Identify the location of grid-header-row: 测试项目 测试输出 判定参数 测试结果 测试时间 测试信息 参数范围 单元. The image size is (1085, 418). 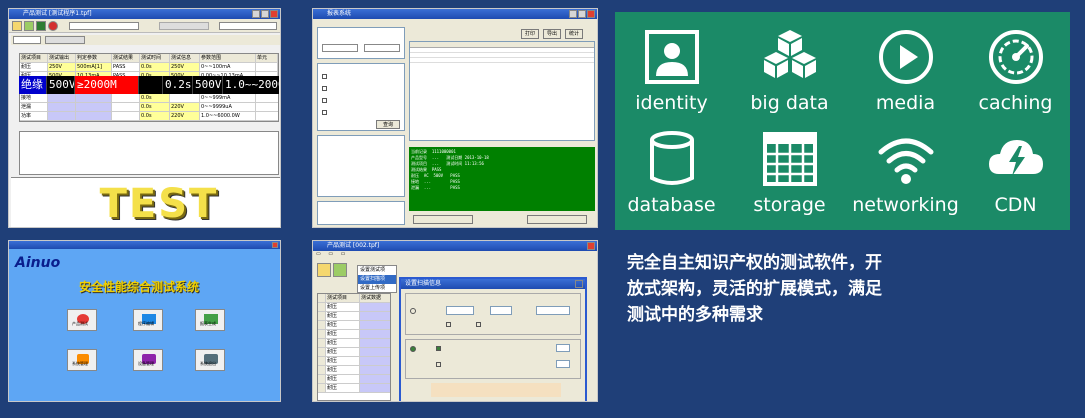
(149, 58).